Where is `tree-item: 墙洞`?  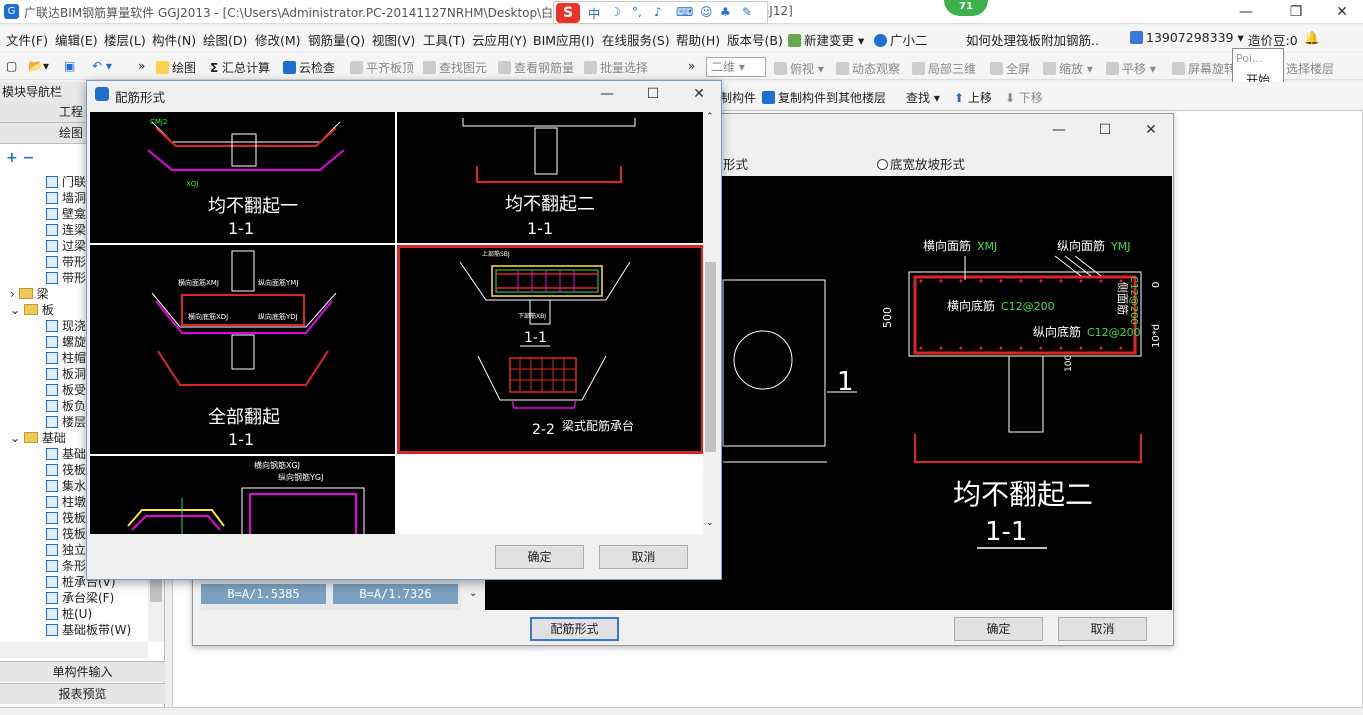
tree-item: 墙洞 is located at coordinates (66, 198).